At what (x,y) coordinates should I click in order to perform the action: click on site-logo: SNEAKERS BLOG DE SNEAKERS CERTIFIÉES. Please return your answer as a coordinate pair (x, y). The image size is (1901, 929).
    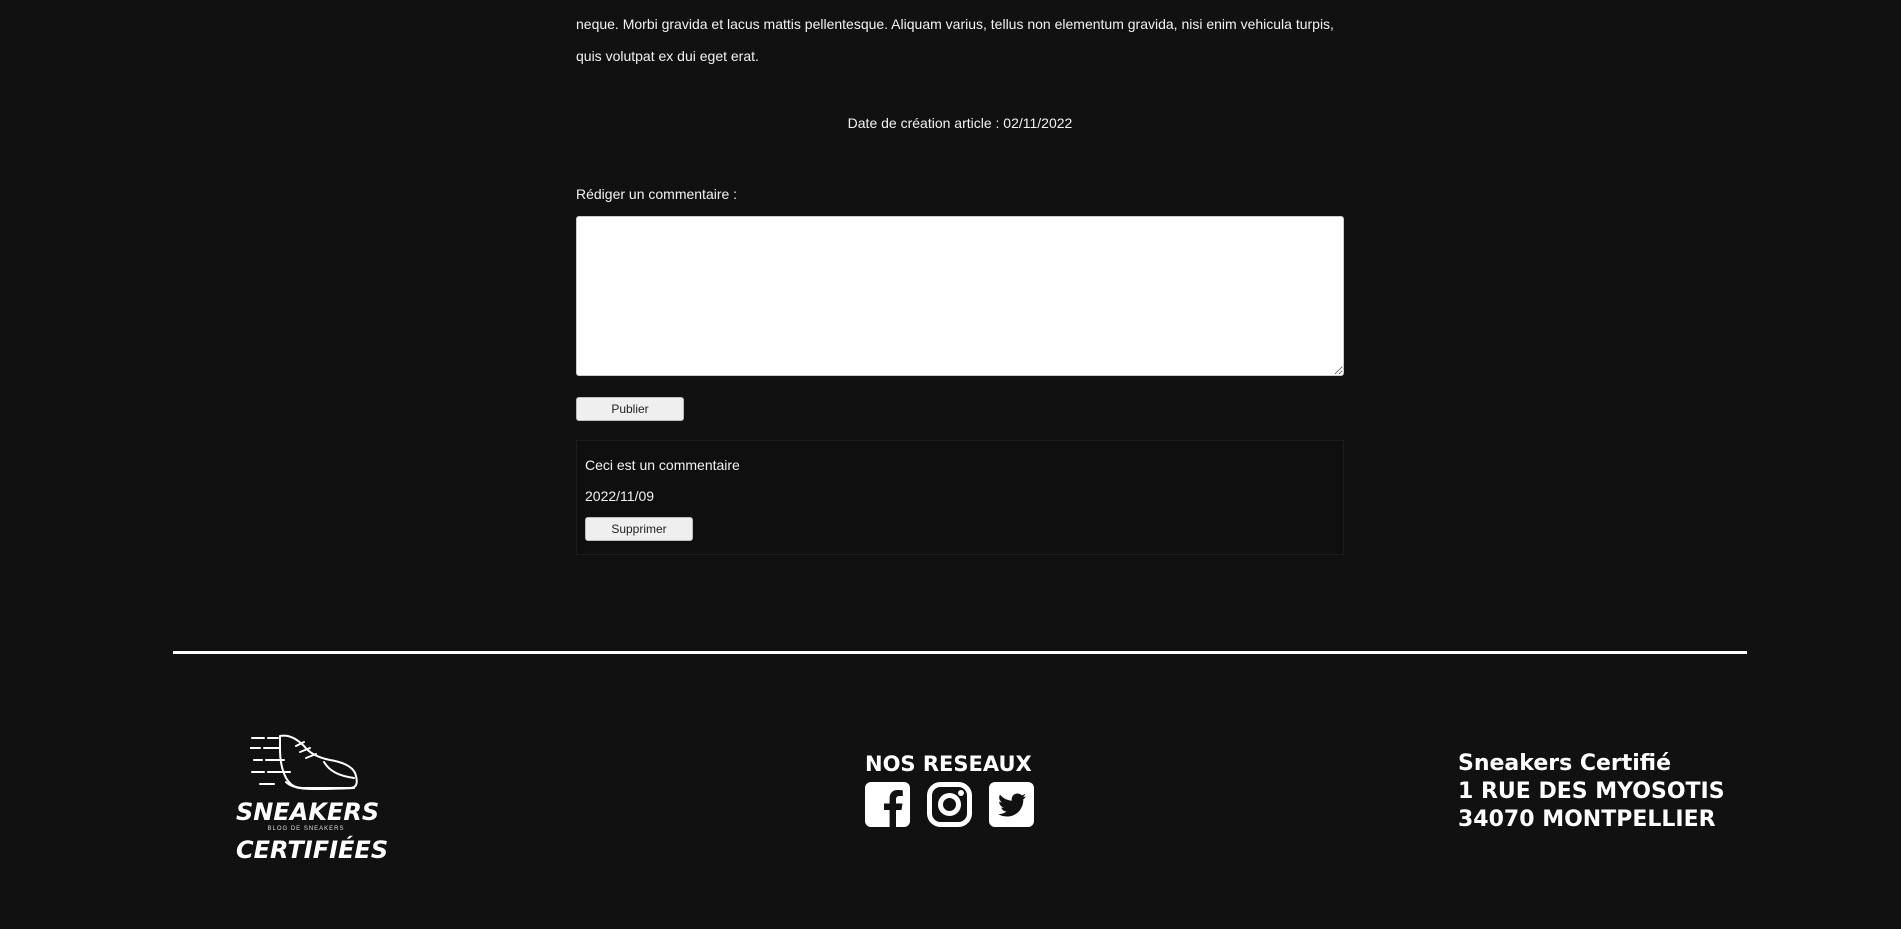
    Looking at the image, I should click on (312, 798).